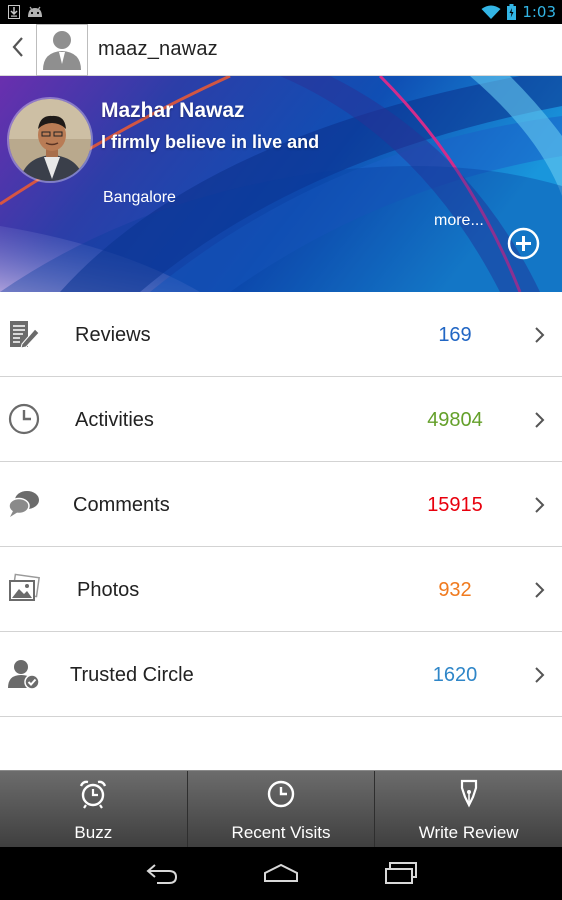  What do you see at coordinates (158, 49) in the screenshot?
I see `username-title: maaz_nawaz` at bounding box center [158, 49].